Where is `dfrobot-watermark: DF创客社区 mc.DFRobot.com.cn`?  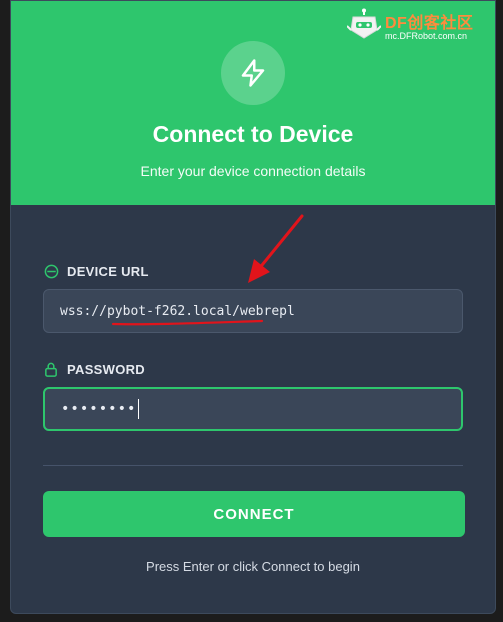
dfrobot-watermark: DF创客社区 mc.DFRobot.com.cn is located at coordinates (422, 26).